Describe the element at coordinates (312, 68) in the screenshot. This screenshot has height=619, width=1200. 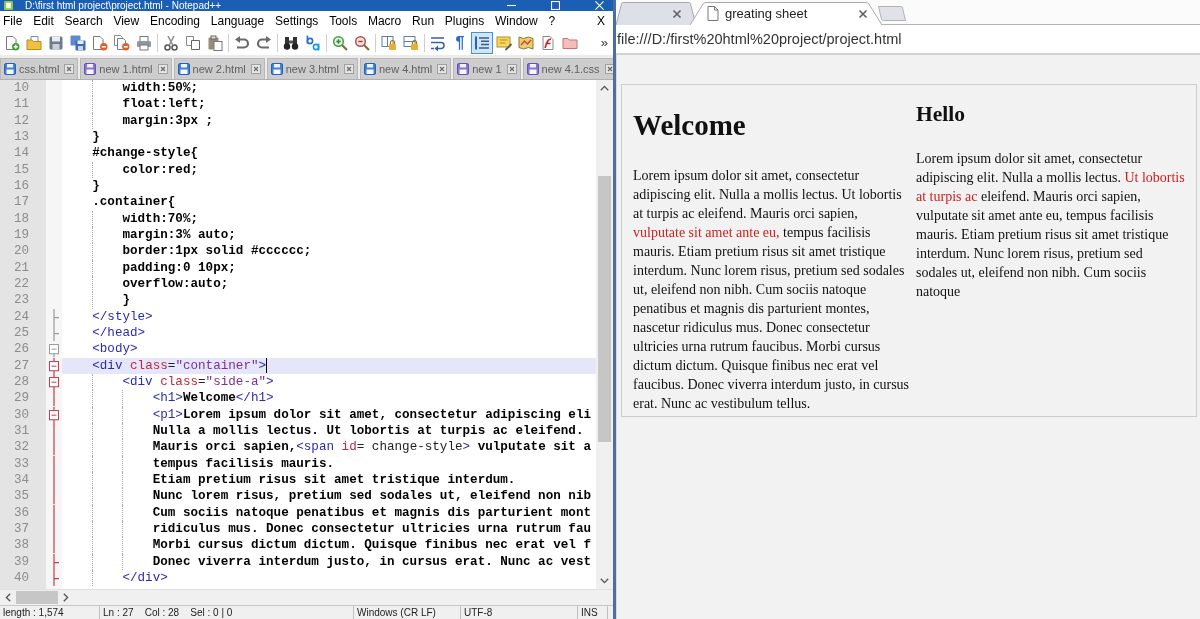
I see `file-tab: new 3.html` at that location.